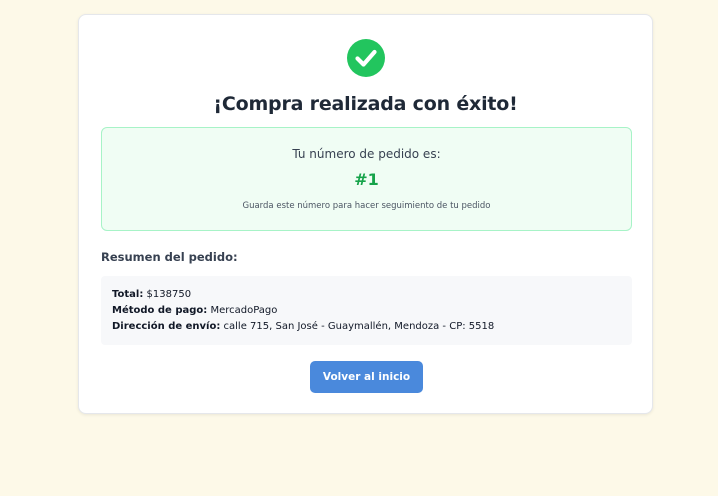 This screenshot has height=496, width=718. What do you see at coordinates (166, 326) in the screenshot?
I see `summary-address-label: Dirección de envío:` at bounding box center [166, 326].